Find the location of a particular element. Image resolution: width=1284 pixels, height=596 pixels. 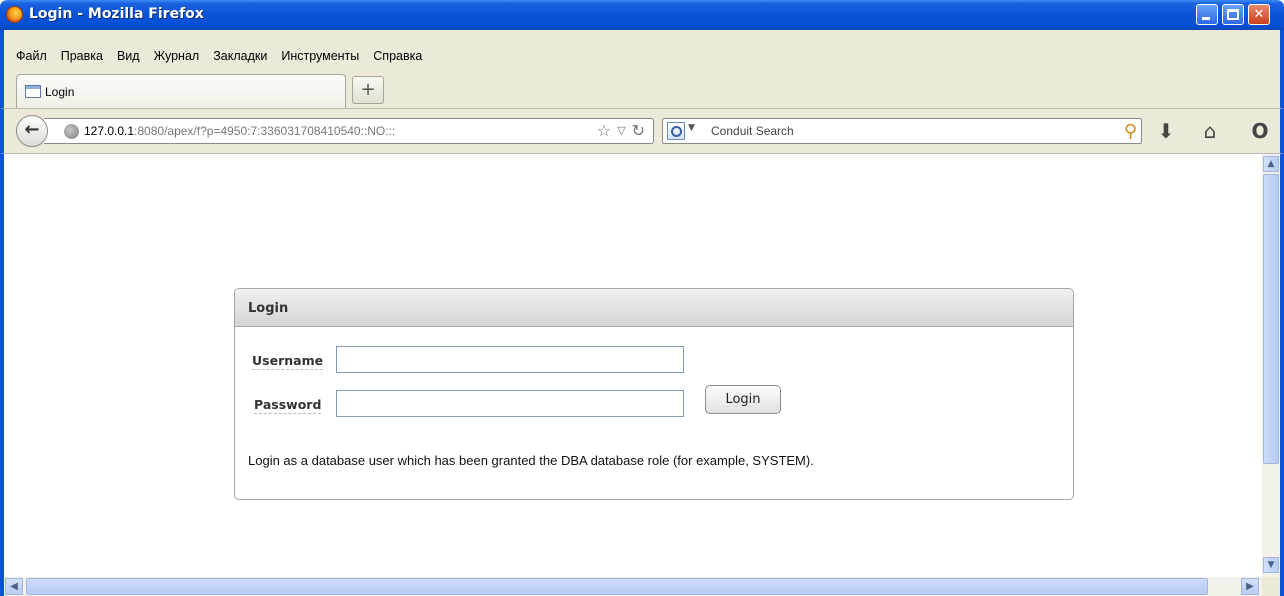

window-frame-right is located at coordinates (1282, 375).